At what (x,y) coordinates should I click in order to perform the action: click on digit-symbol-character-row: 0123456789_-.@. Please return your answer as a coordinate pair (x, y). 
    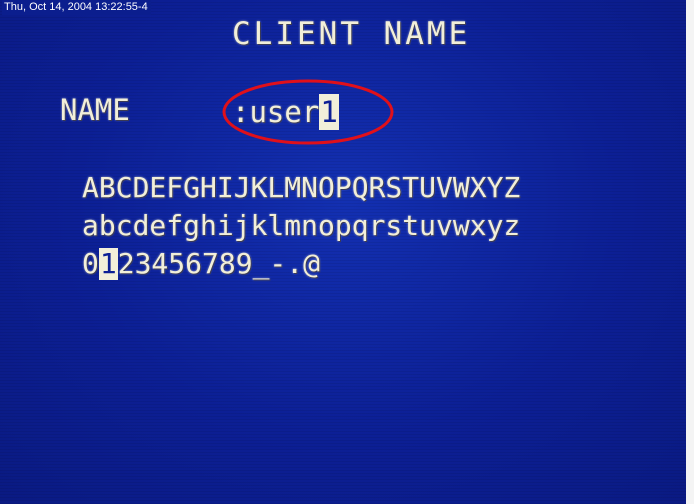
    Looking at the image, I should click on (201, 264).